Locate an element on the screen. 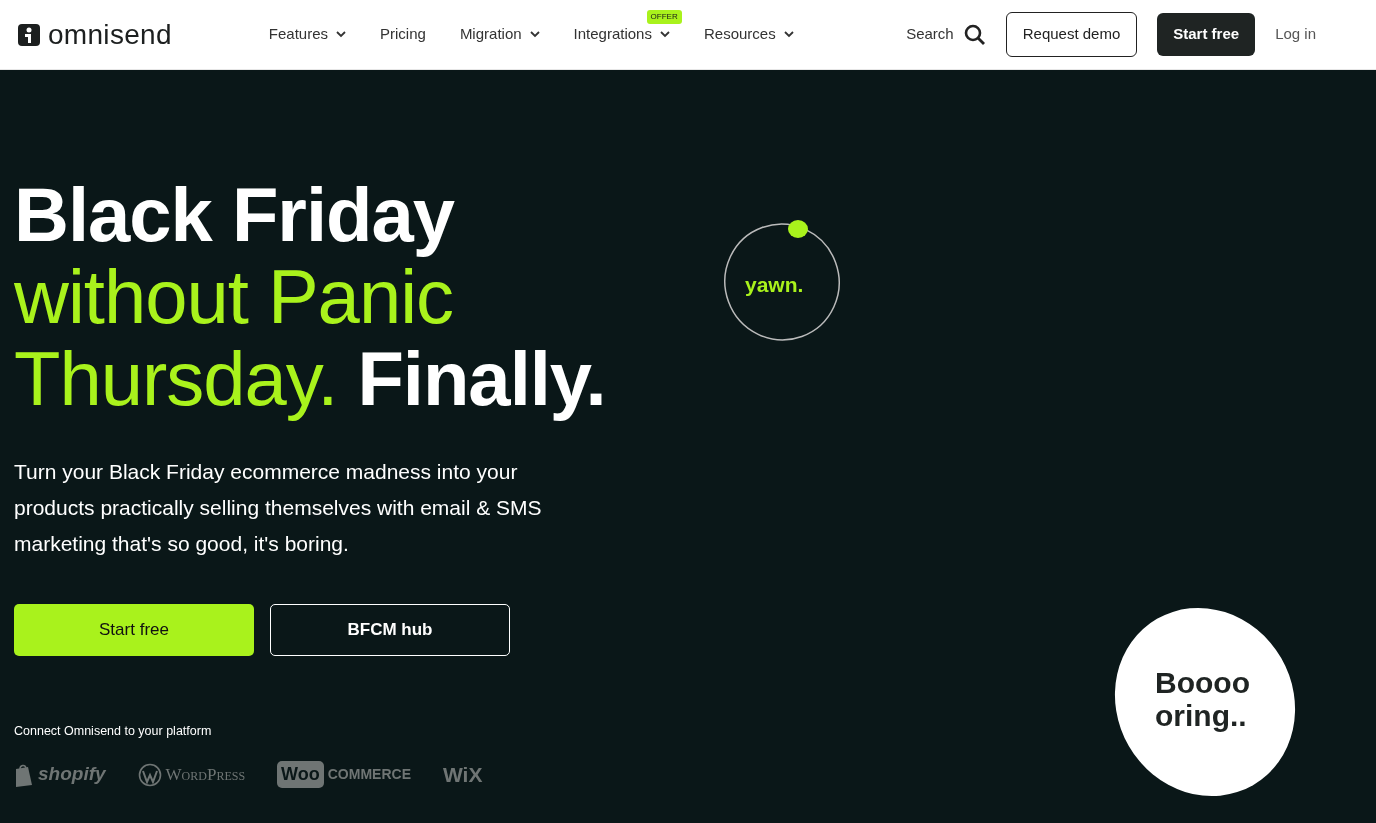 This screenshot has width=1376, height=823. platform-logo: WiX is located at coordinates (463, 774).